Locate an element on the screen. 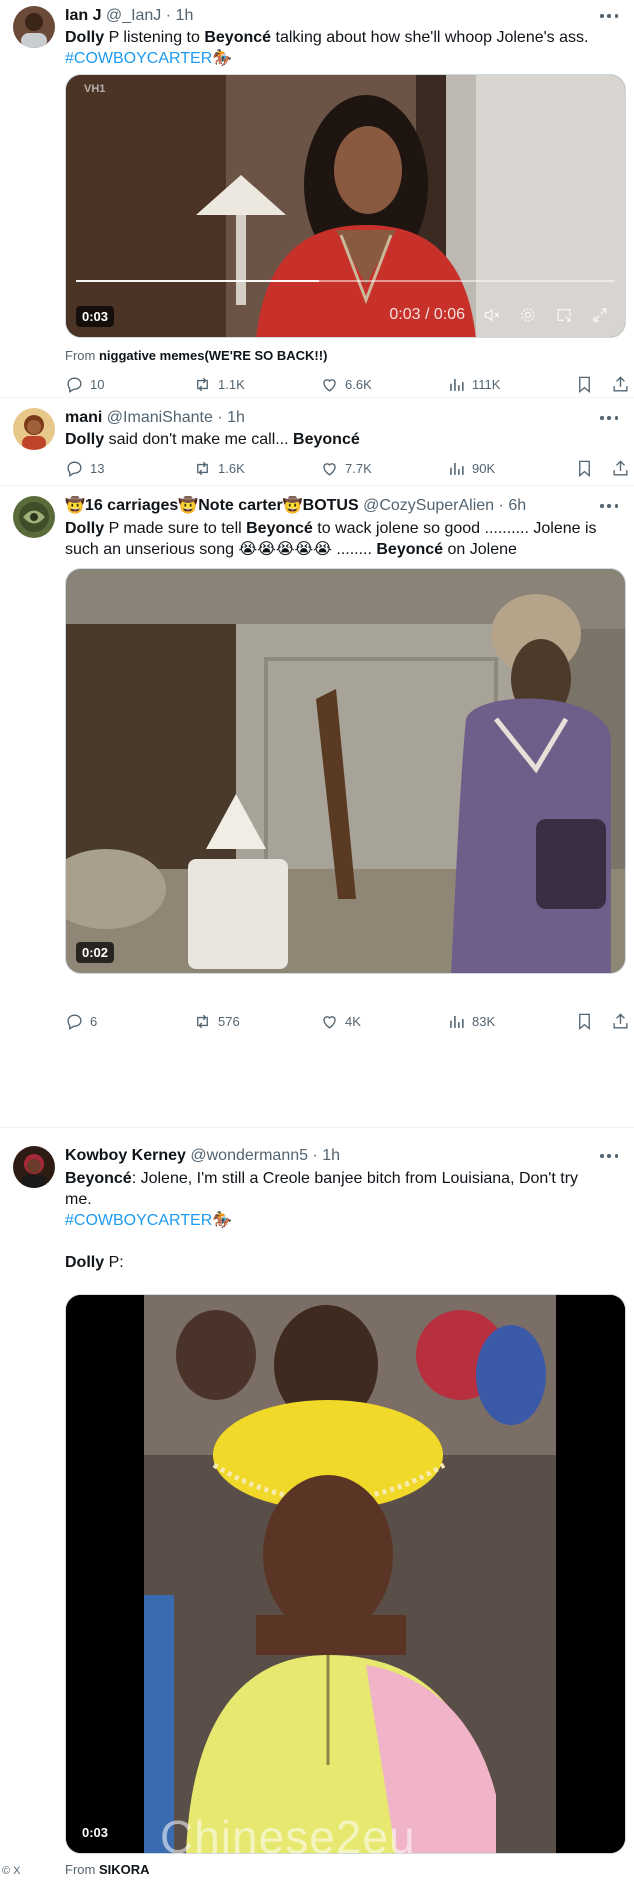 This screenshot has width=634, height=1887. reply-button: 6 is located at coordinates (81, 1021).